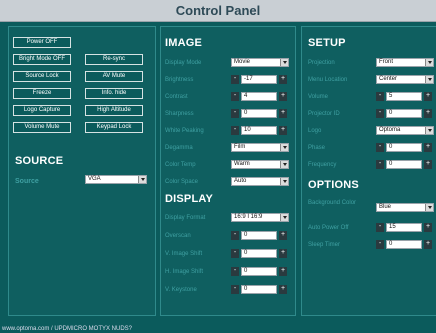  What do you see at coordinates (42, 76) in the screenshot?
I see `source-lock-button: Source Lock` at bounding box center [42, 76].